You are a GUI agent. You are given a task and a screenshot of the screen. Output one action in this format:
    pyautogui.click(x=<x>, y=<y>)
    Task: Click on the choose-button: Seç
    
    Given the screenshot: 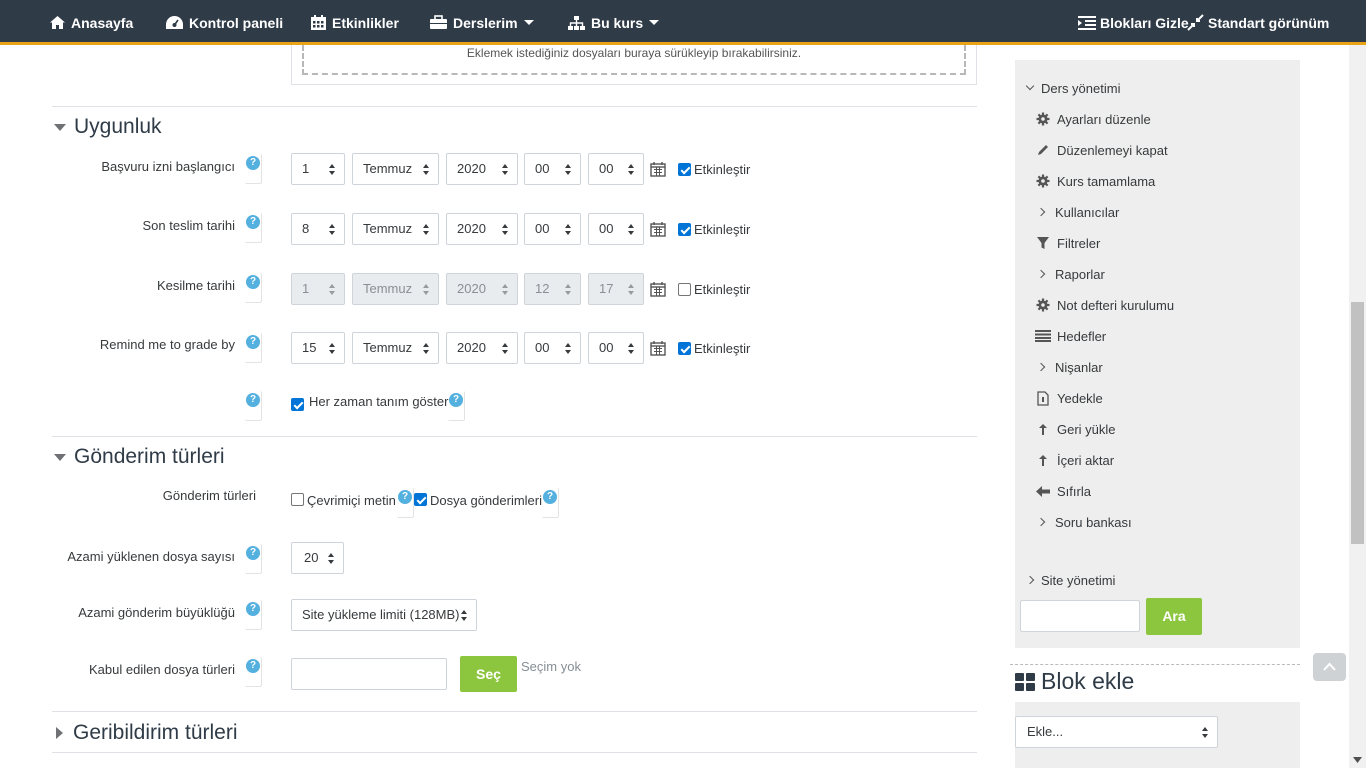 What is the action you would take?
    pyautogui.click(x=488, y=674)
    